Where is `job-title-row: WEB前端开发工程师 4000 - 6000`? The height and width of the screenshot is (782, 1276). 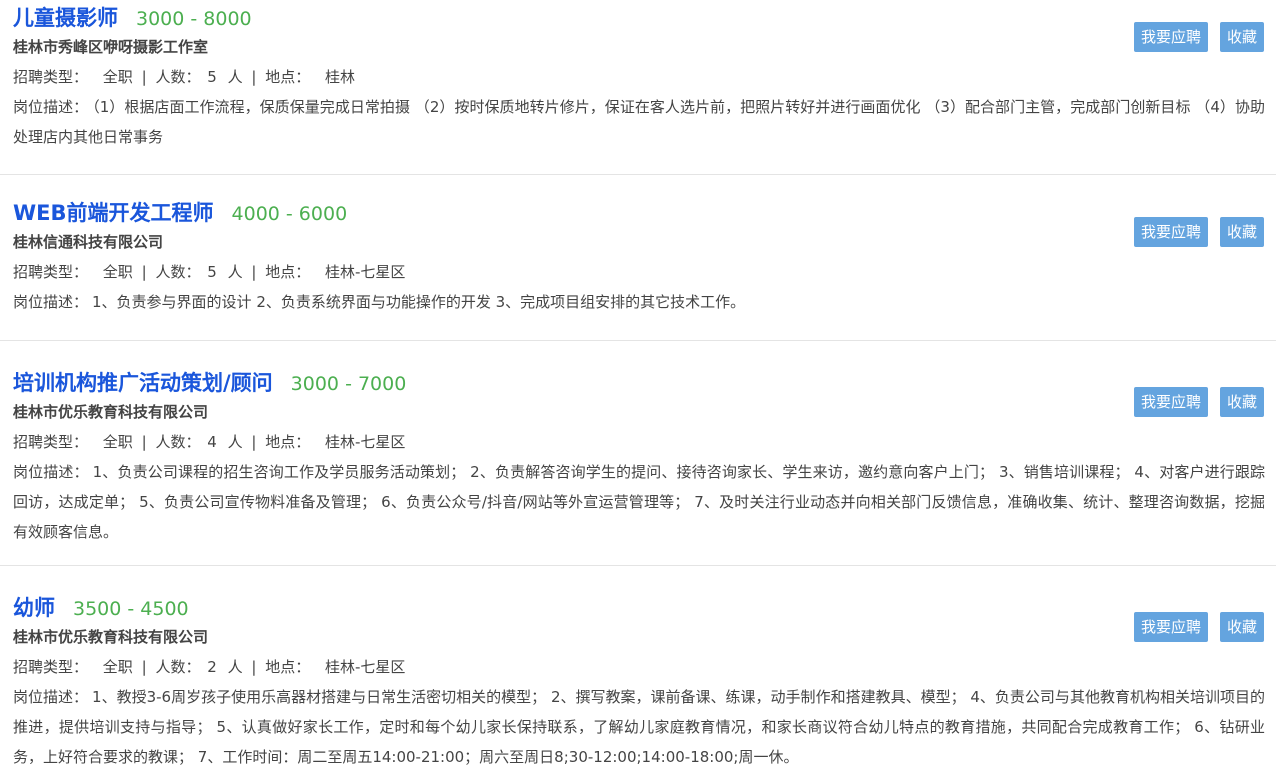 job-title-row: WEB前端开发工程师 4000 - 6000 is located at coordinates (638, 211).